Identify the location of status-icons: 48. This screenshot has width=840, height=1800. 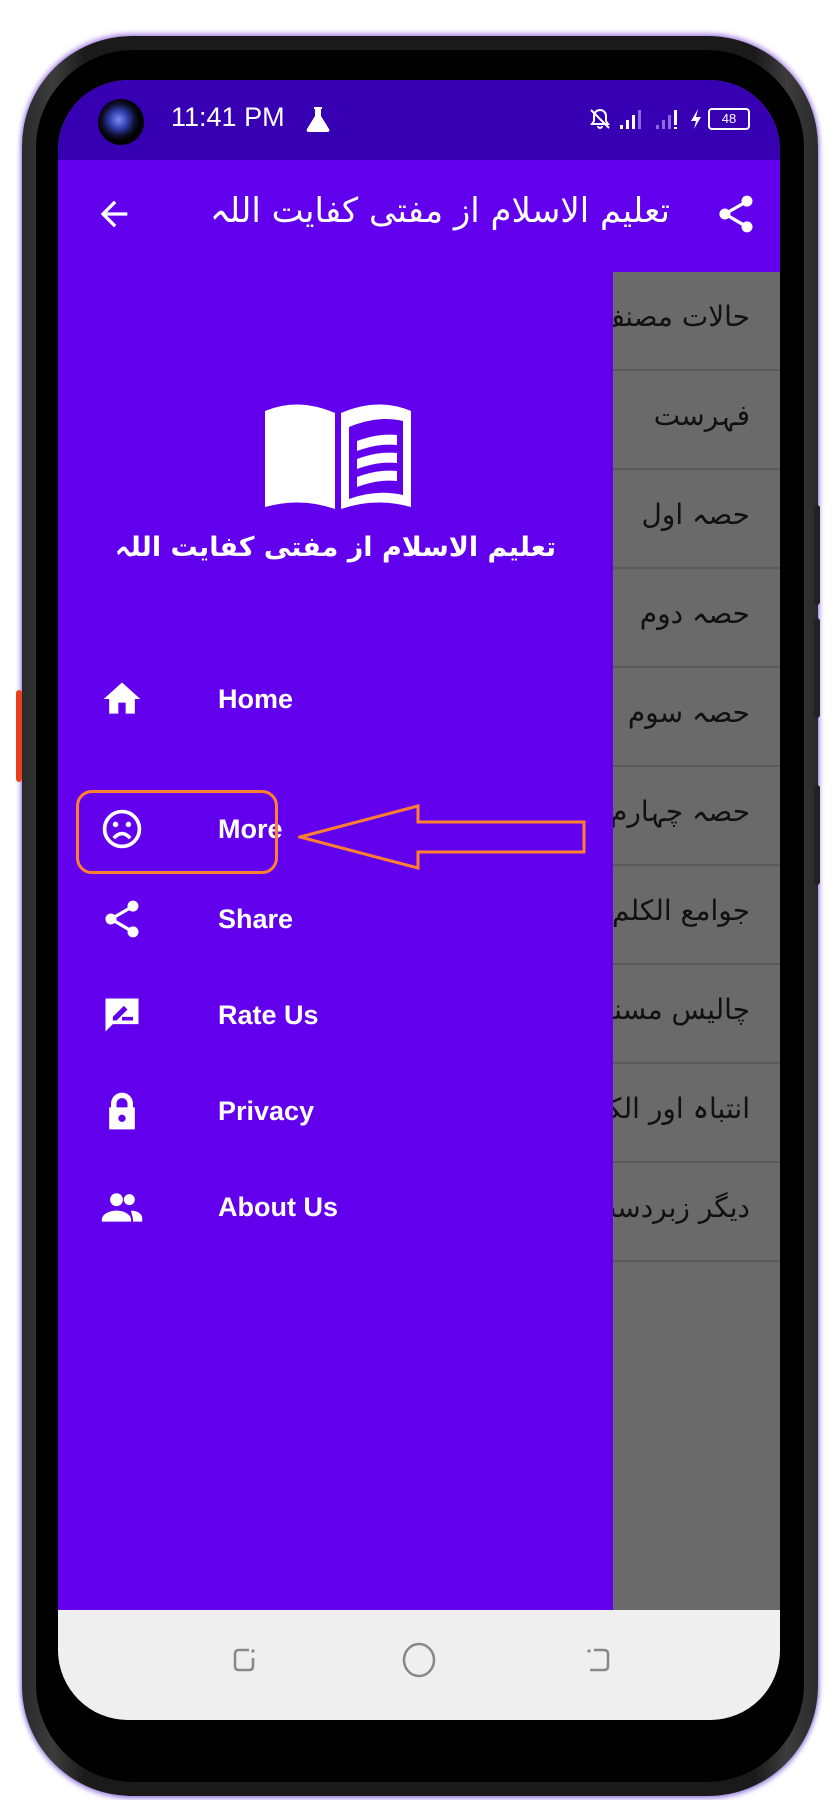
(669, 119).